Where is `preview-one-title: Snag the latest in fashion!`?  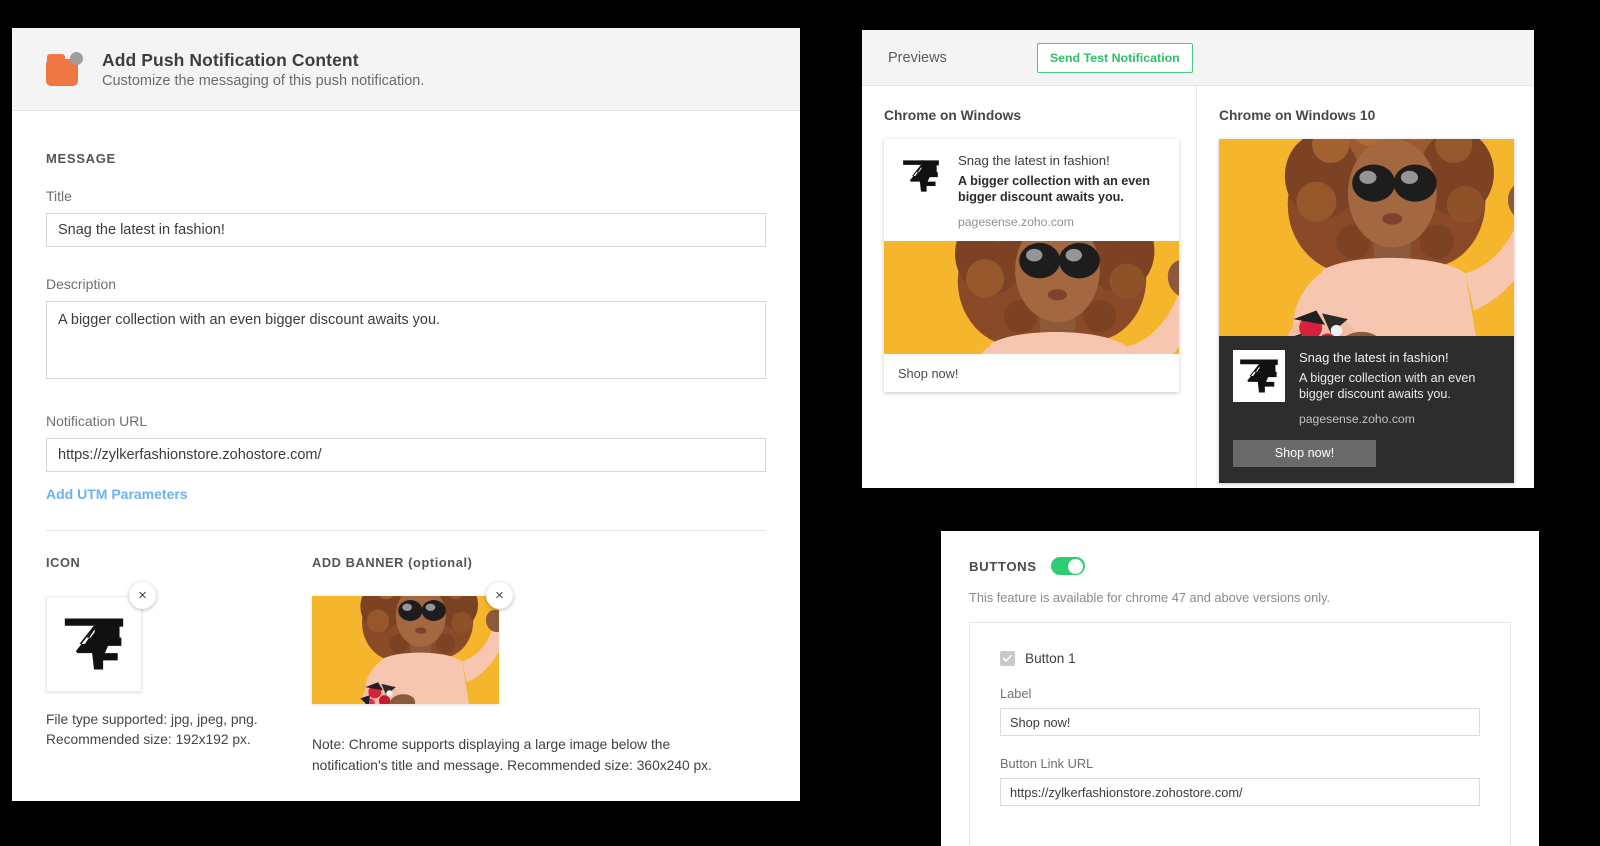 preview-one-title: Snag the latest in fashion! is located at coordinates (1034, 160).